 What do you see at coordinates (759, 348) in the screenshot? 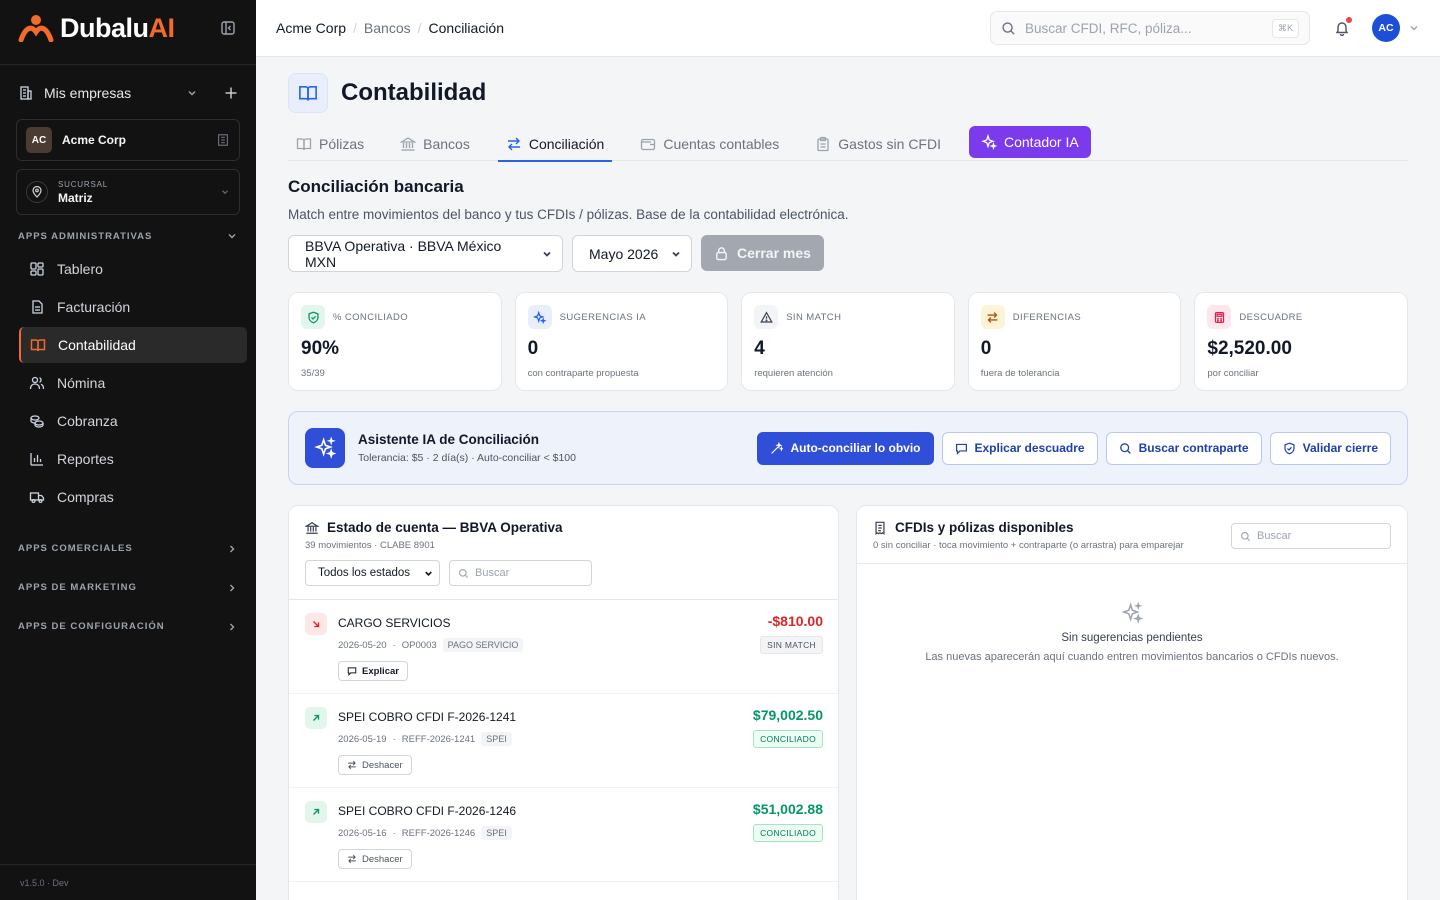
I see `kpi-value: 4` at bounding box center [759, 348].